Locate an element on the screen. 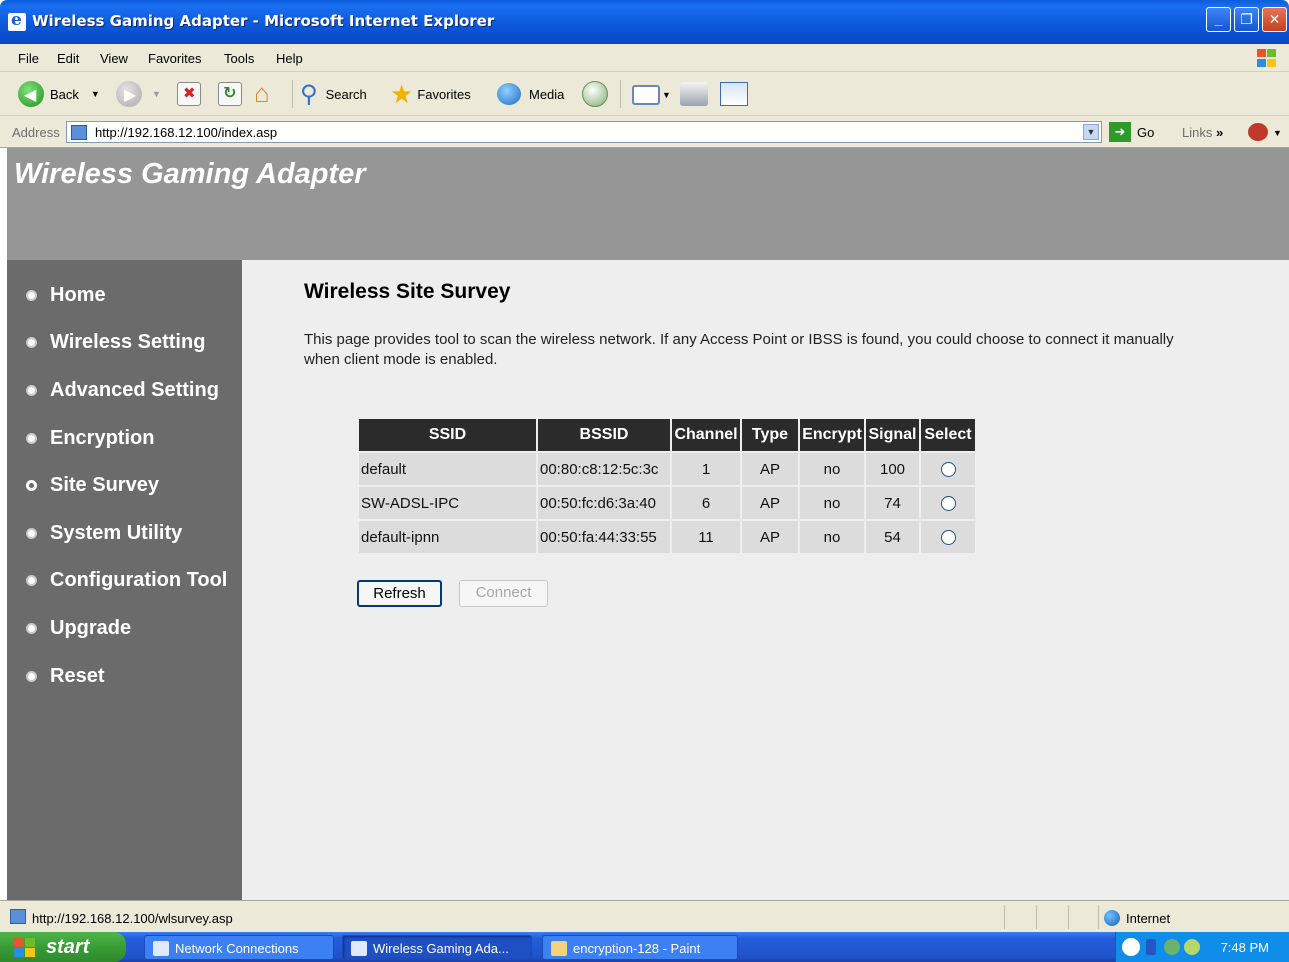 Image resolution: width=1289 pixels, height=962 pixels. zone-label: Internet is located at coordinates (1148, 918).